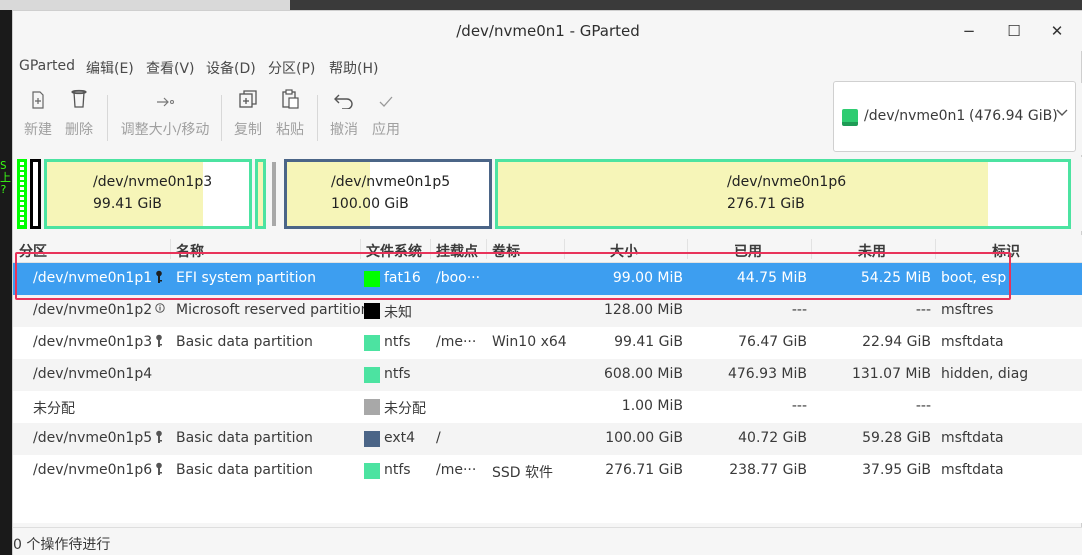 The width and height of the screenshot is (1082, 555). Describe the element at coordinates (391, 182) in the screenshot. I see `p5-name: /dev/nvme0n1p5` at that location.